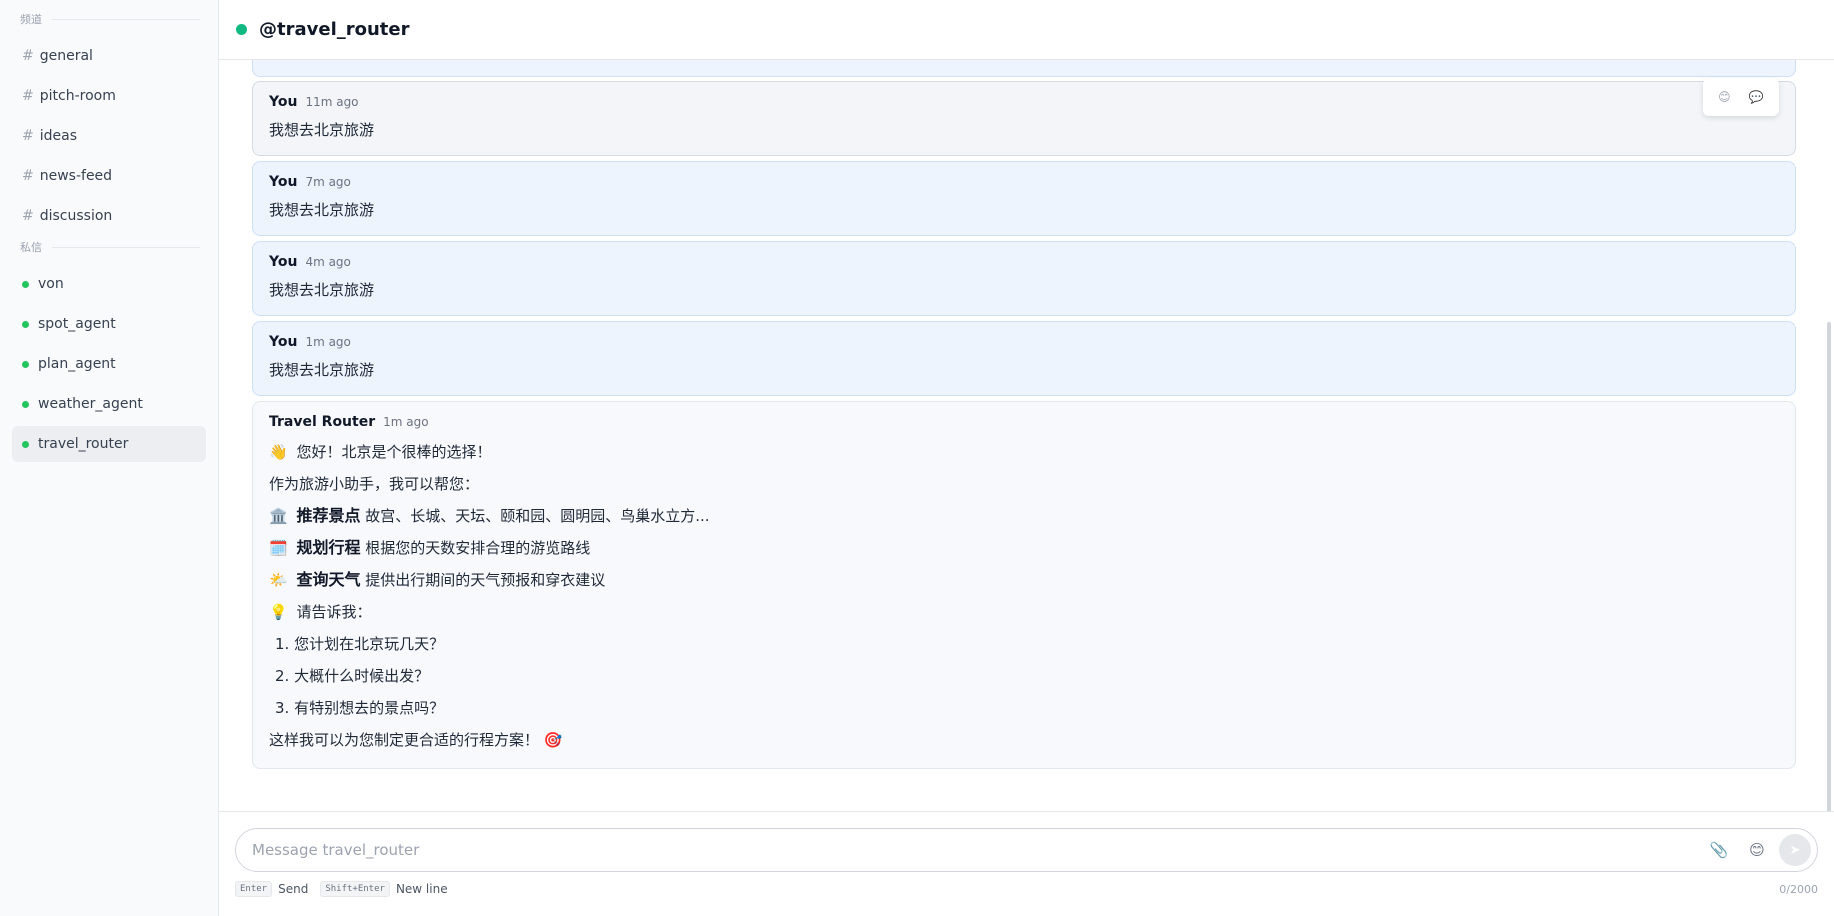  I want to click on ask-text: 请告诉我：, so click(334, 612).